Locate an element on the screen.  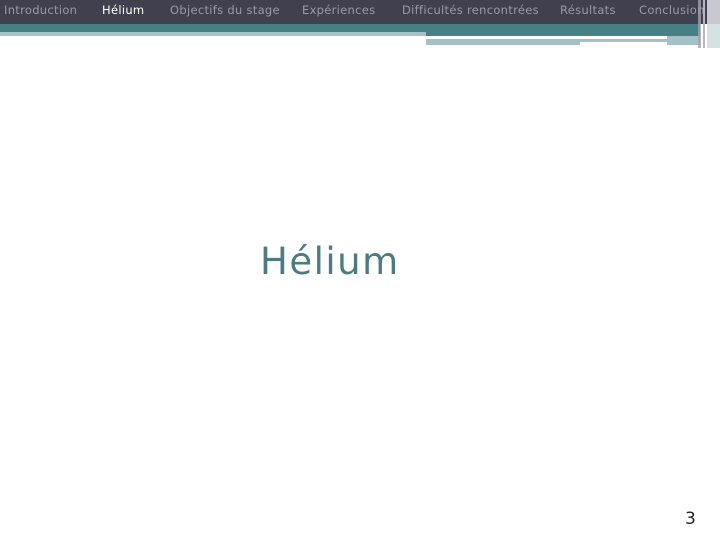
header-stripe-light-thin is located at coordinates (623, 40).